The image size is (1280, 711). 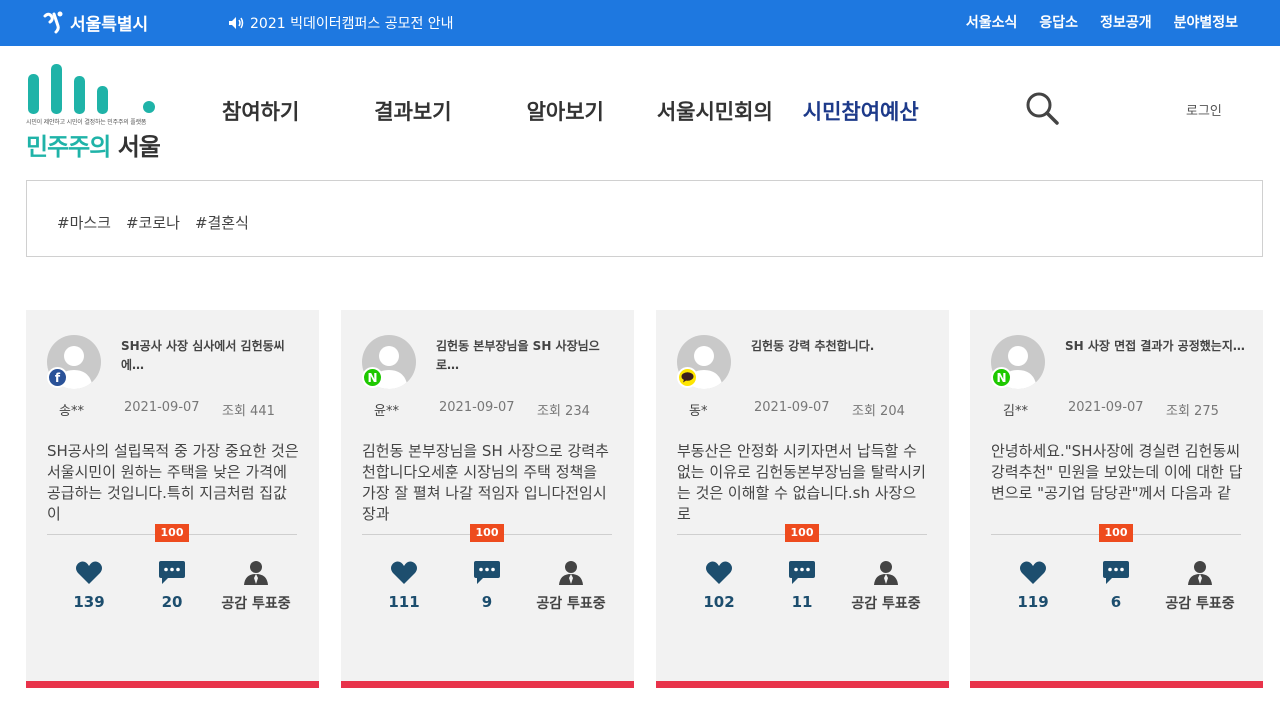 I want to click on card-author: 윤**, so click(x=386, y=411).